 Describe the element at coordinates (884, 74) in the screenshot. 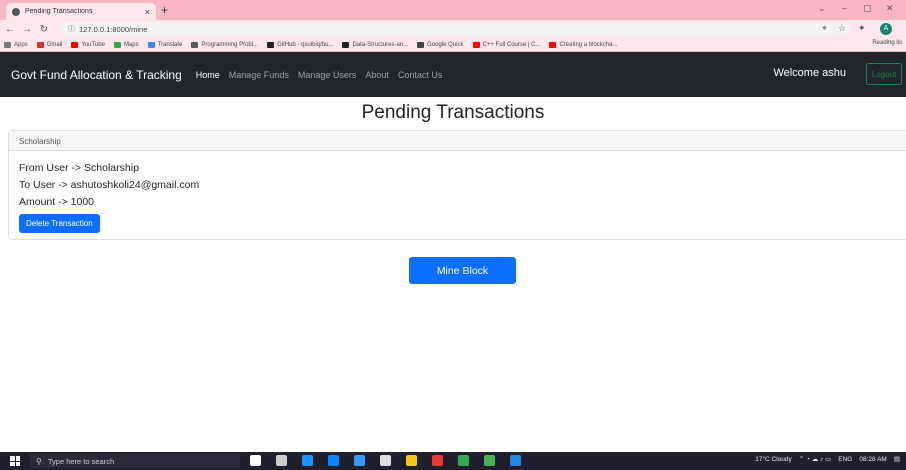

I see `logout-button: Logout` at that location.